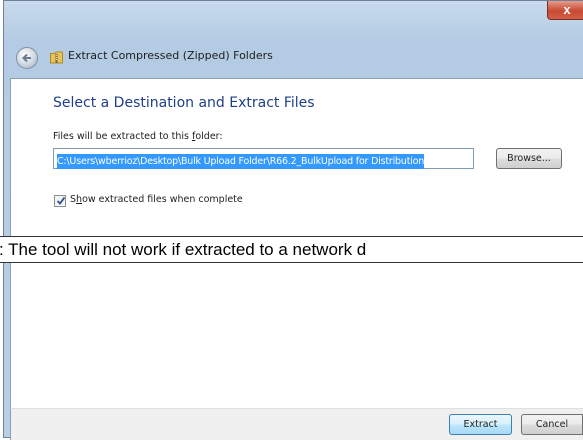  Describe the element at coordinates (209, 136) in the screenshot. I see `destination-label-post: older:` at that location.